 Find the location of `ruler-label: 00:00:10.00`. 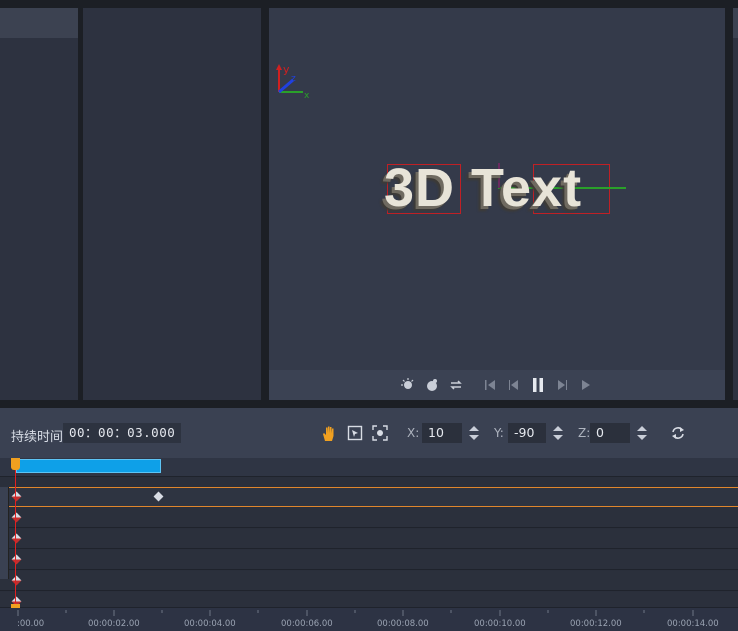

ruler-label: 00:00:10.00 is located at coordinates (500, 624).